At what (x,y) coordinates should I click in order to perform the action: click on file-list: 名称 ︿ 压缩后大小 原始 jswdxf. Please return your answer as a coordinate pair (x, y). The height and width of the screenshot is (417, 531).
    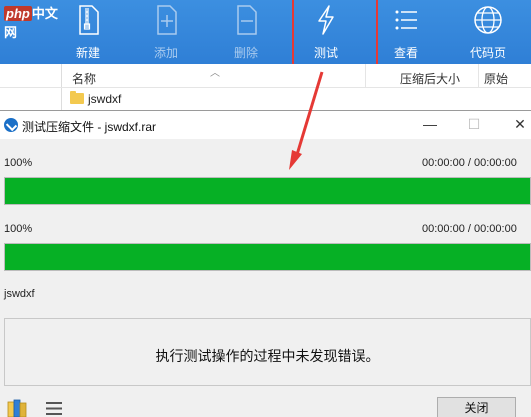
    Looking at the image, I should click on (265, 87).